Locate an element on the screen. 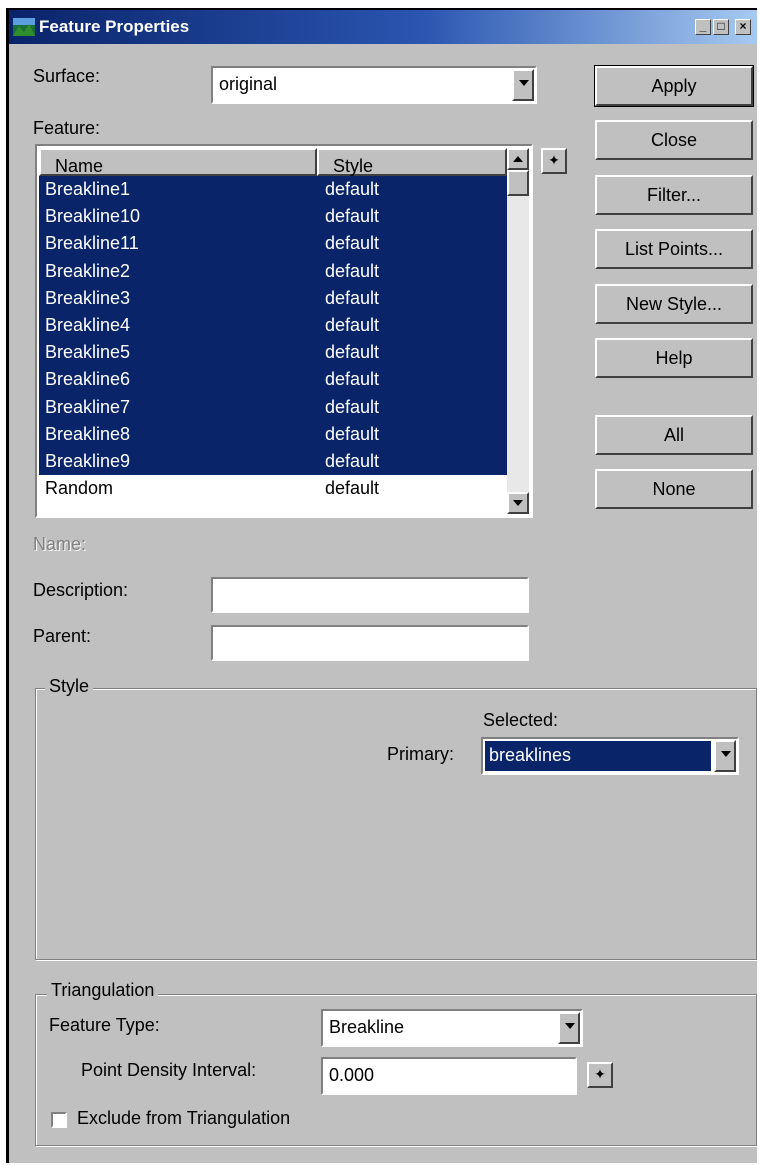 This screenshot has width=759, height=1165. list-item: Breakline8 default is located at coordinates (273, 434).